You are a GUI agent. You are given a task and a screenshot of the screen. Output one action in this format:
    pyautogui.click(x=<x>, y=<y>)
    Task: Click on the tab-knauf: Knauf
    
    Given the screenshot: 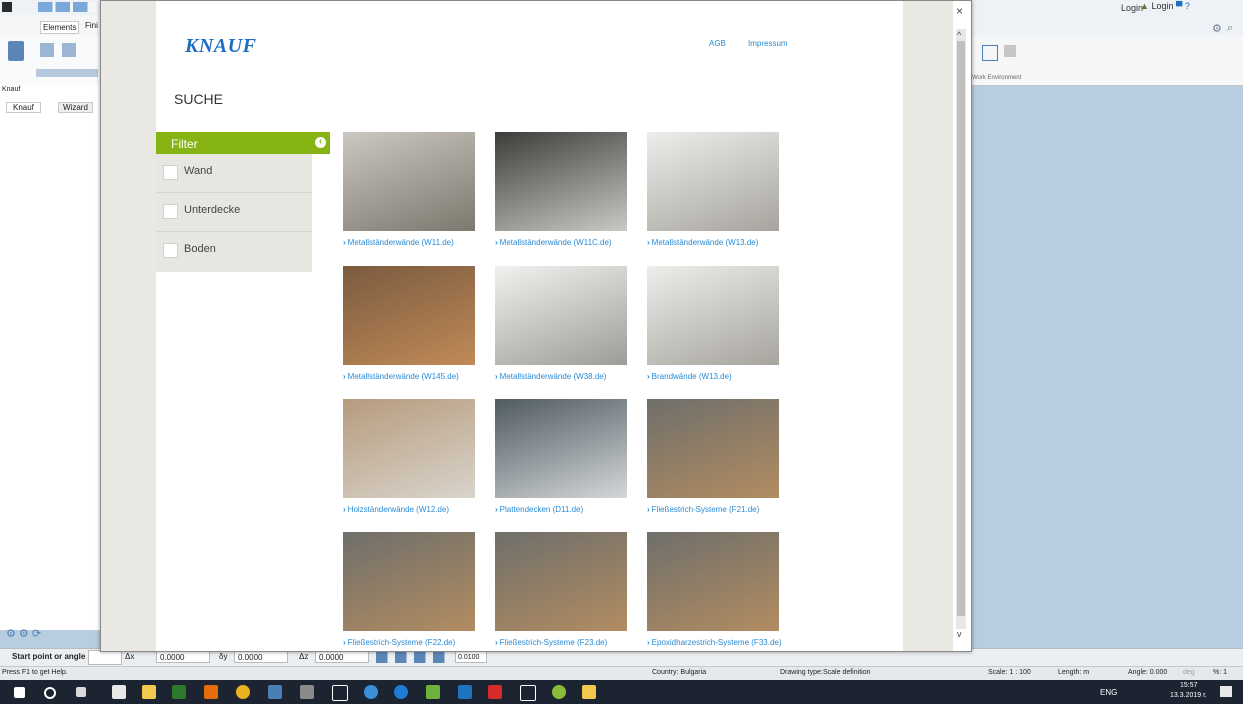 What is the action you would take?
    pyautogui.click(x=23, y=107)
    